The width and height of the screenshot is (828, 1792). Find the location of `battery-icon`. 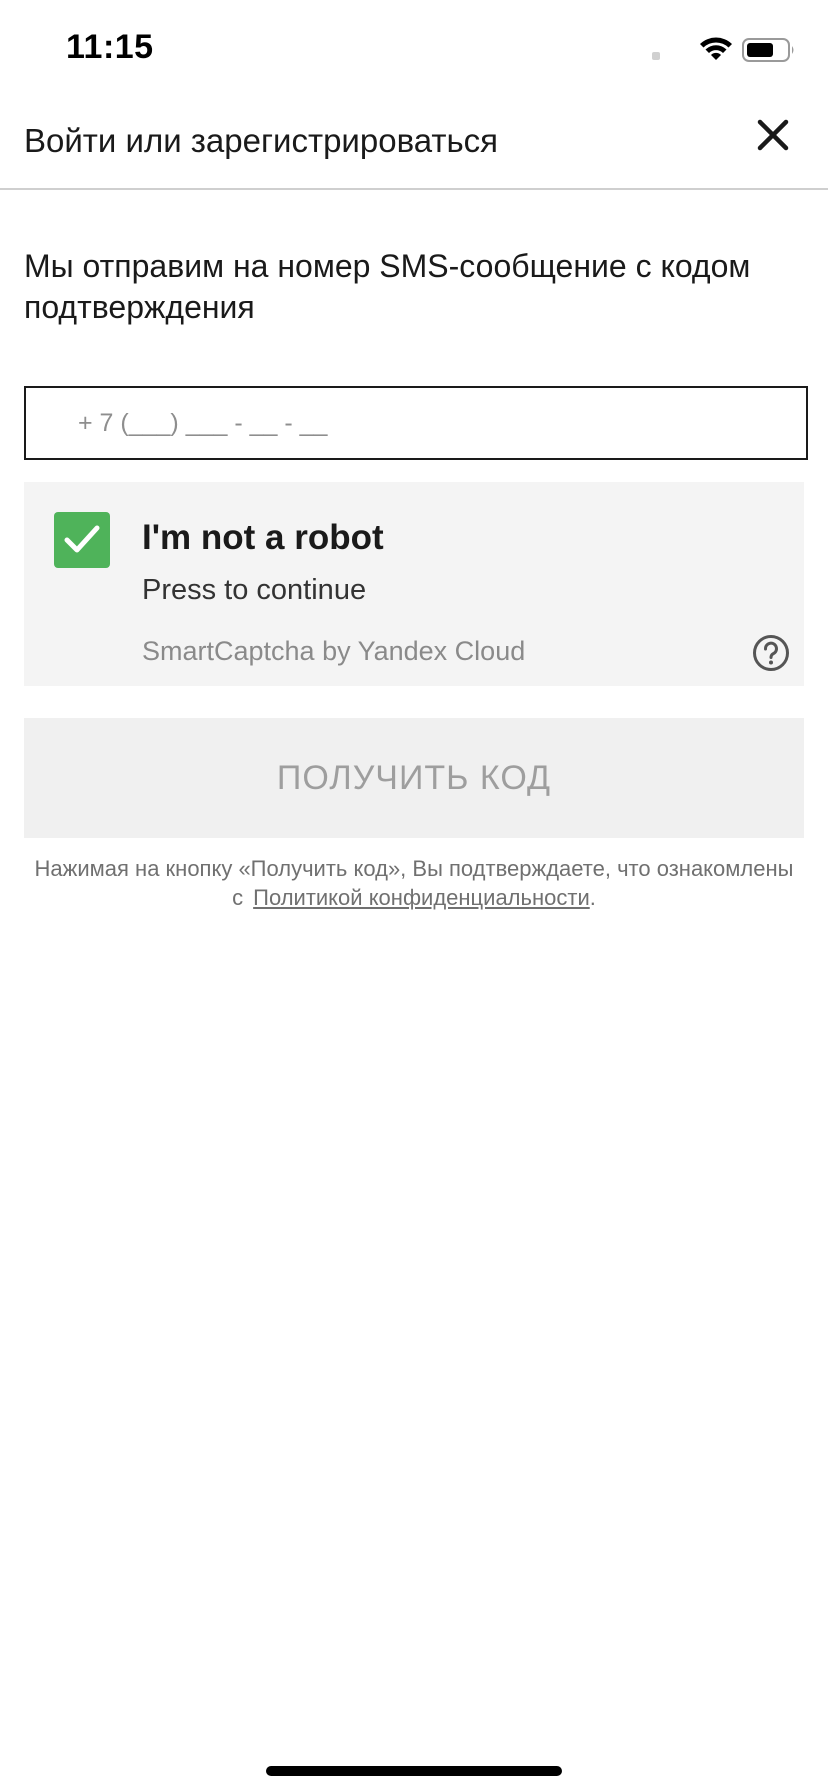

battery-icon is located at coordinates (768, 50).